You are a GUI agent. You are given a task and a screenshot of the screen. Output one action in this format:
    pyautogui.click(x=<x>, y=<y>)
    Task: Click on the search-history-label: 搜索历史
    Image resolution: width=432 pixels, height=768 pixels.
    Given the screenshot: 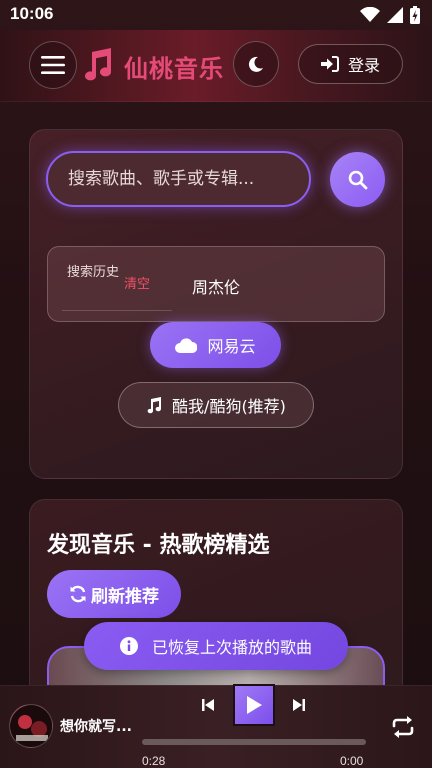 What is the action you would take?
    pyautogui.click(x=93, y=272)
    